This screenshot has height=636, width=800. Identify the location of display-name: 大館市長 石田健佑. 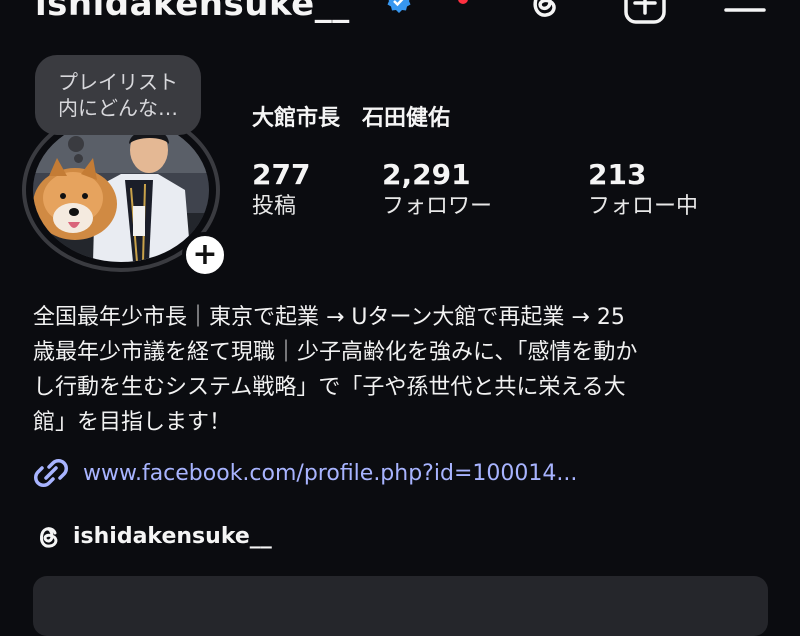
(351, 118).